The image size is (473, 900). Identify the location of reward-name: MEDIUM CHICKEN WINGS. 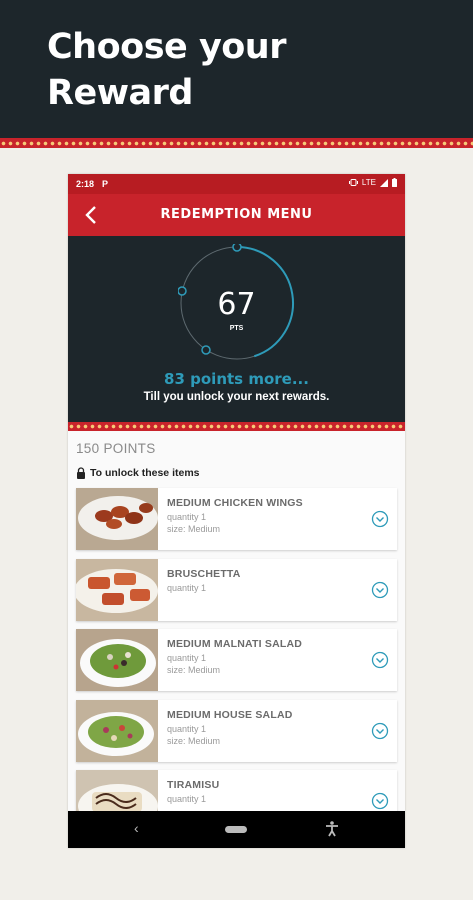
(235, 503).